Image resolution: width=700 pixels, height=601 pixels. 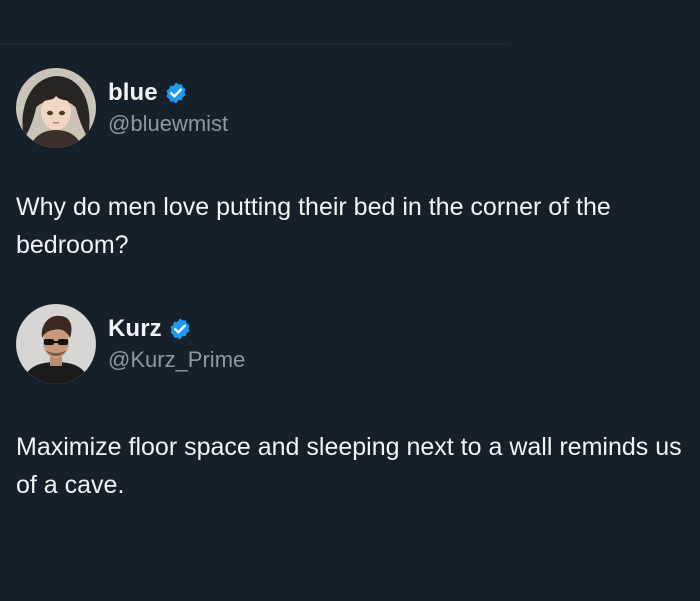 I want to click on post-header: blue @bluewmist, so click(x=350, y=108).